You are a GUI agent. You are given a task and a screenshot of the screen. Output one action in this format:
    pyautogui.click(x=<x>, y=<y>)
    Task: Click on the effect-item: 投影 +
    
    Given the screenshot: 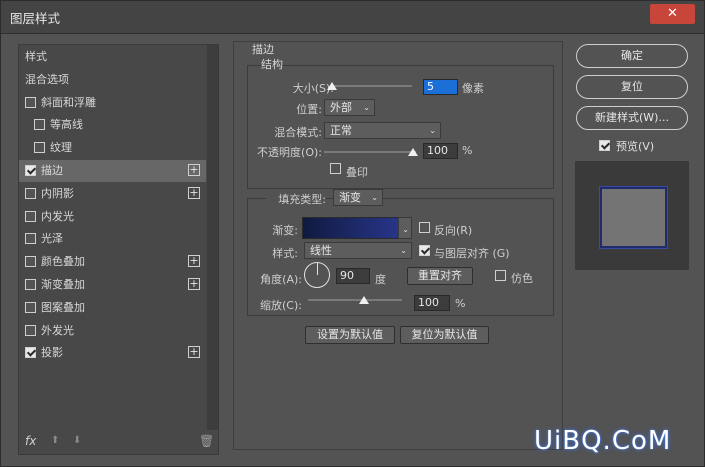 What is the action you would take?
    pyautogui.click(x=112, y=353)
    